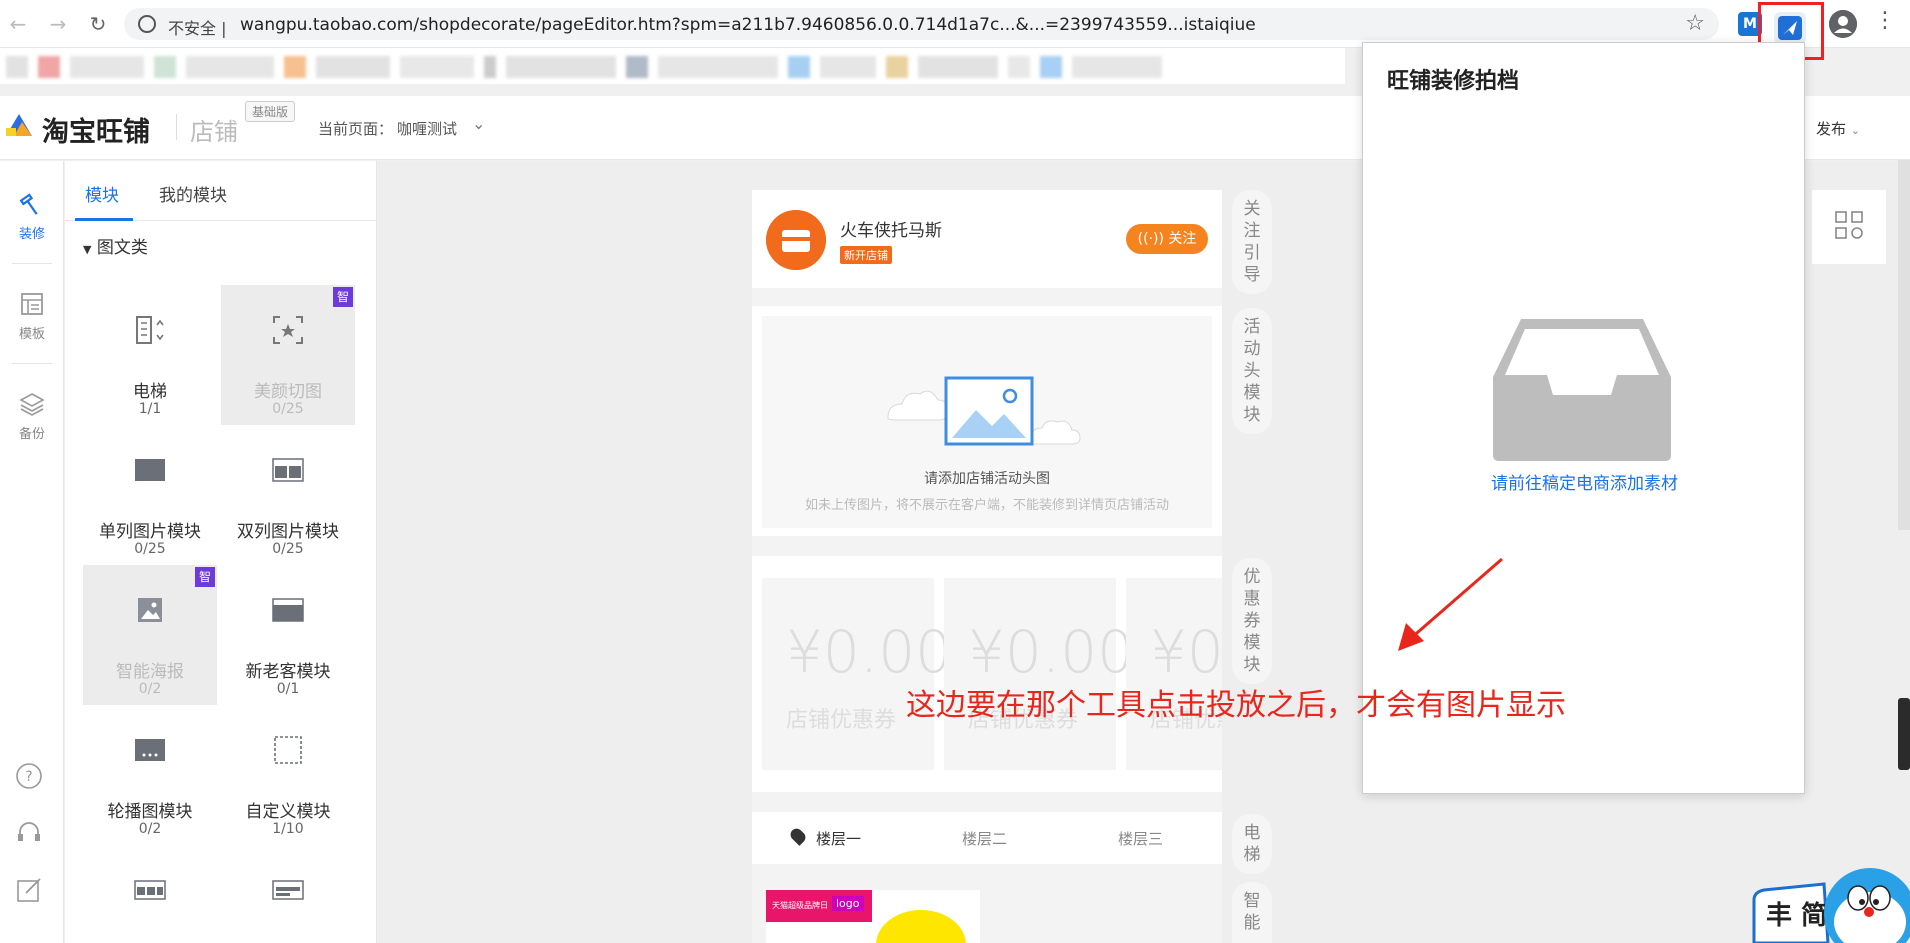 This screenshot has width=1910, height=943. I want to click on shop-tag: 新开店铺, so click(866, 255).